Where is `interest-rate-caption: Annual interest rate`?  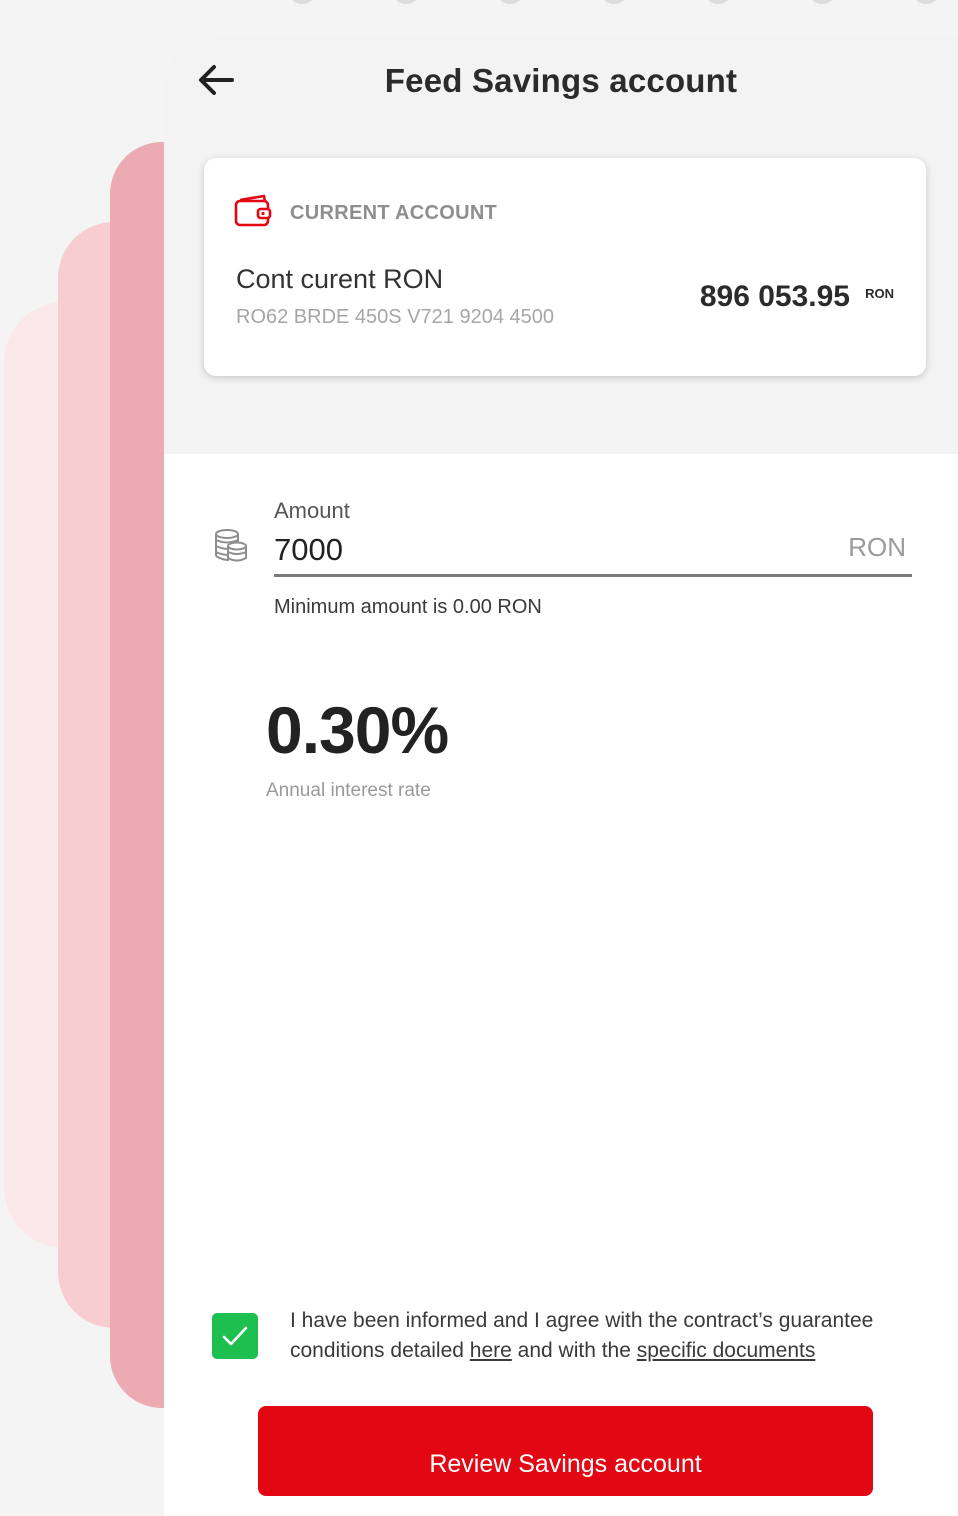
interest-rate-caption: Annual interest rate is located at coordinates (348, 790).